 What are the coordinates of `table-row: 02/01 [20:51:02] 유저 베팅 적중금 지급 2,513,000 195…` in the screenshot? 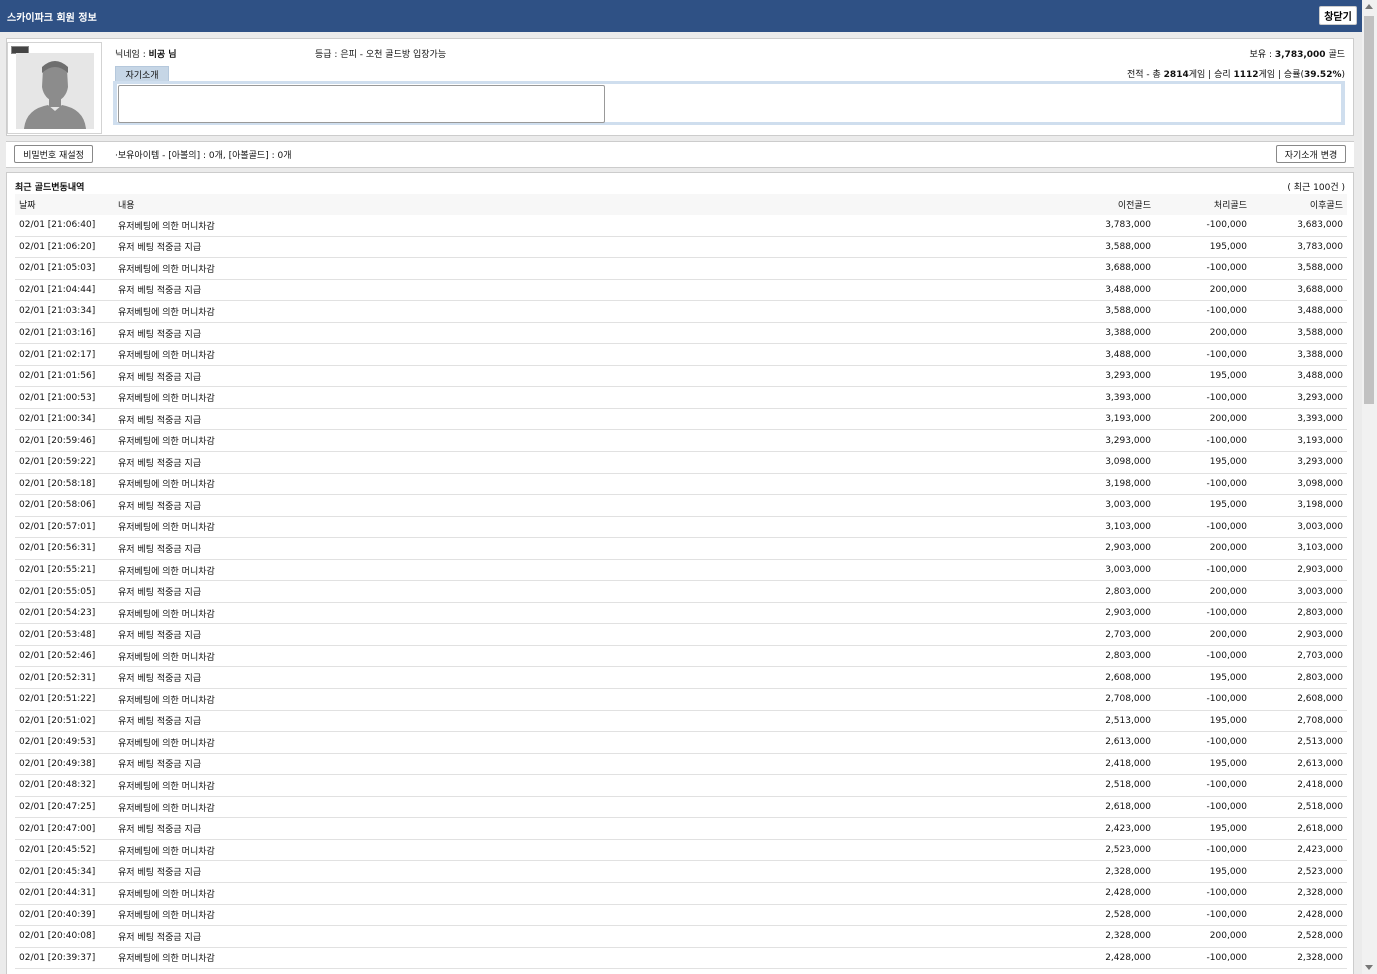 It's located at (681, 722).